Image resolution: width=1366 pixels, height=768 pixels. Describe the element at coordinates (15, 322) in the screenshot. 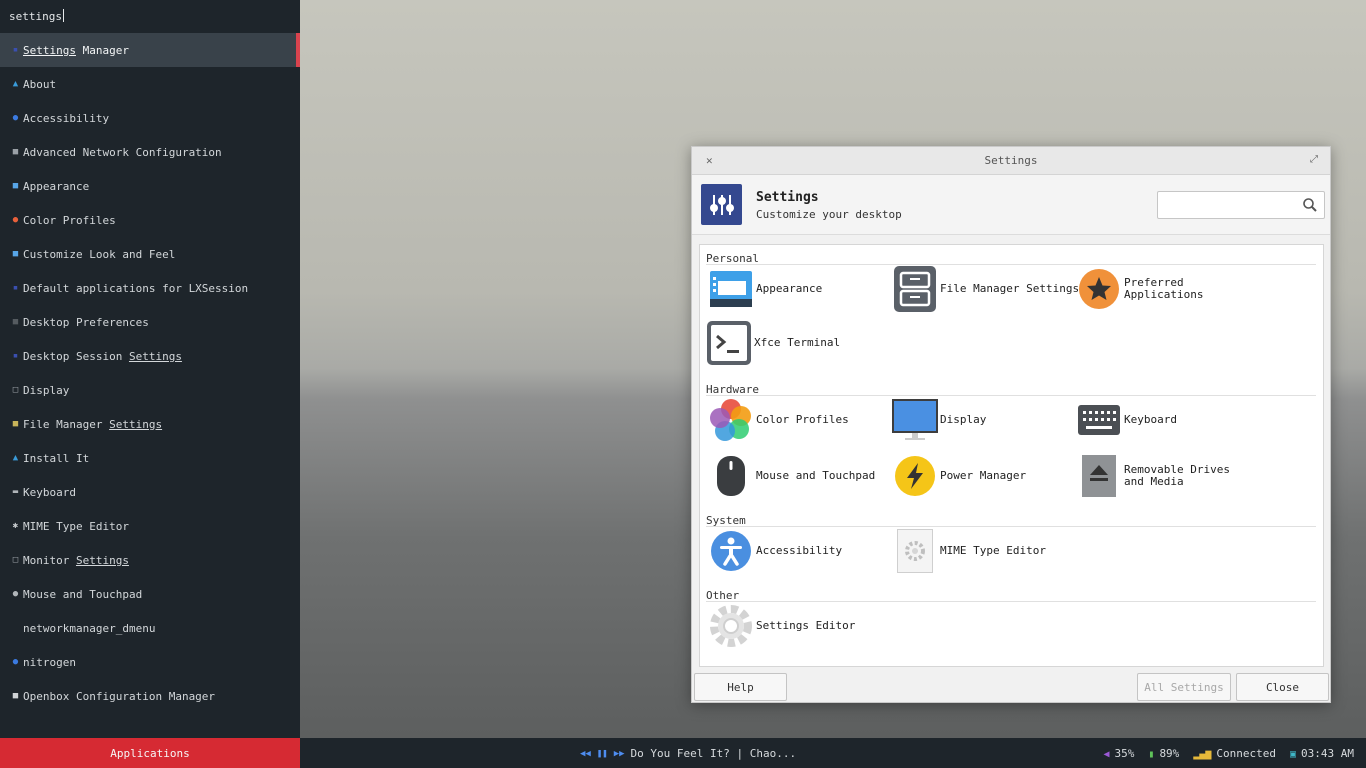

I see `desktop-prefs-icon: ■` at that location.